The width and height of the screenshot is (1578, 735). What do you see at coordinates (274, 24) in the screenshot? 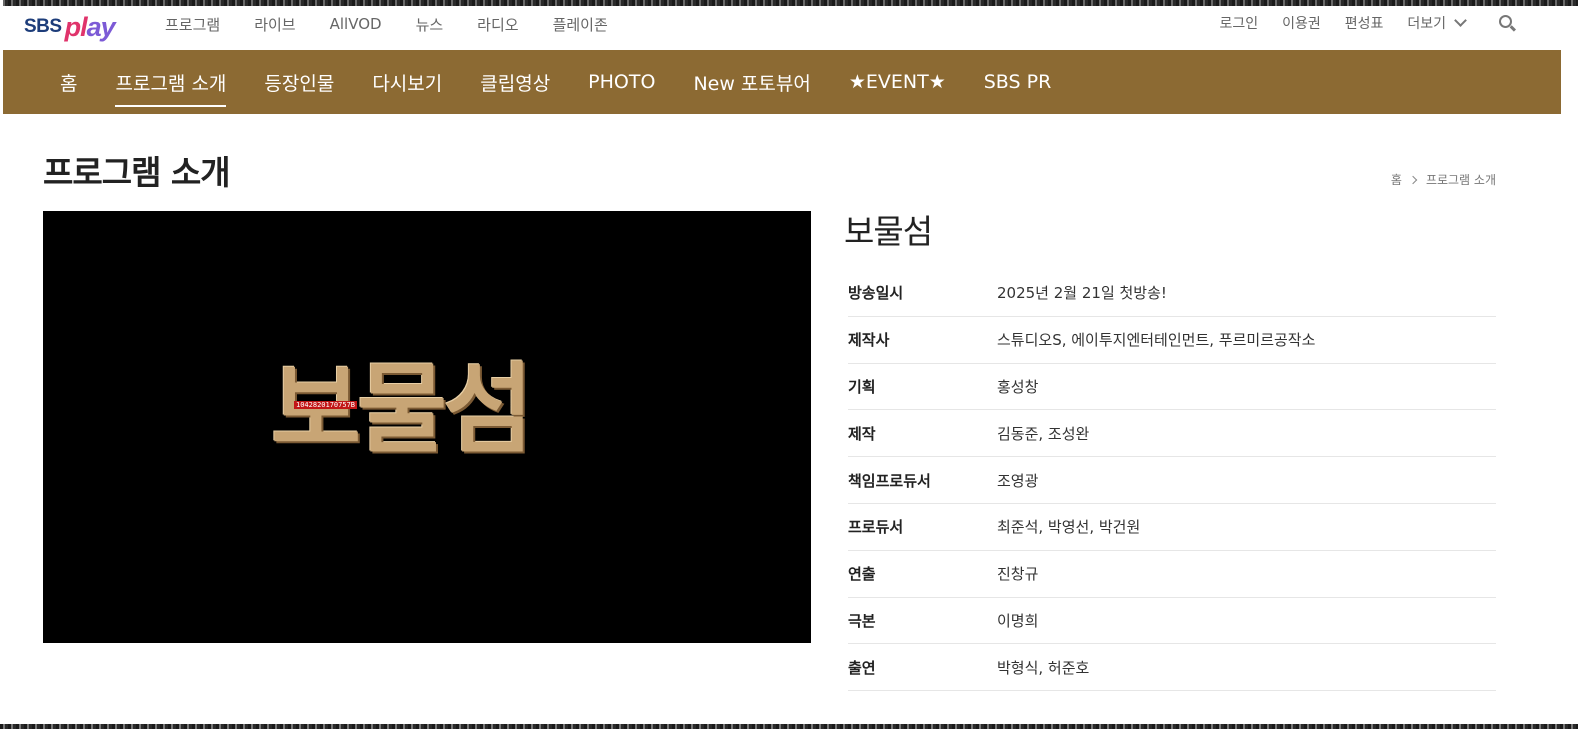
I see `global-nav-live: 라이브` at bounding box center [274, 24].